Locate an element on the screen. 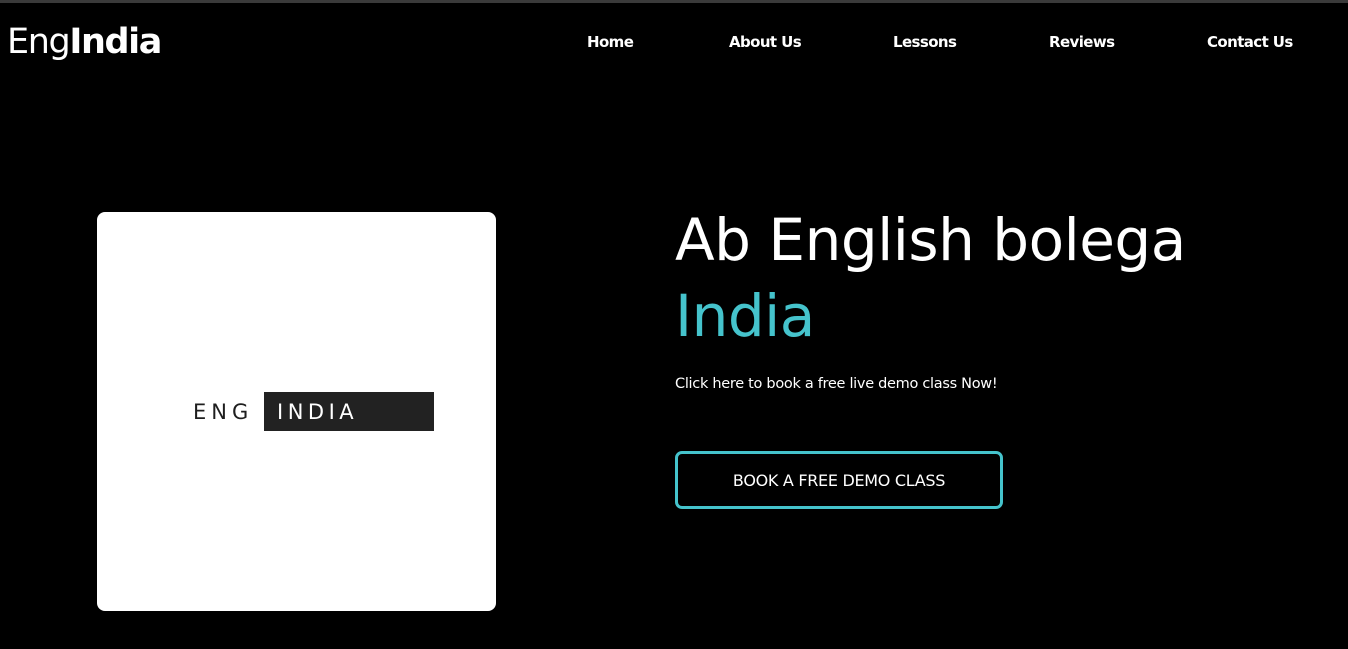 The height and width of the screenshot is (649, 1348). brand-prefix: Eng is located at coordinates (39, 42).